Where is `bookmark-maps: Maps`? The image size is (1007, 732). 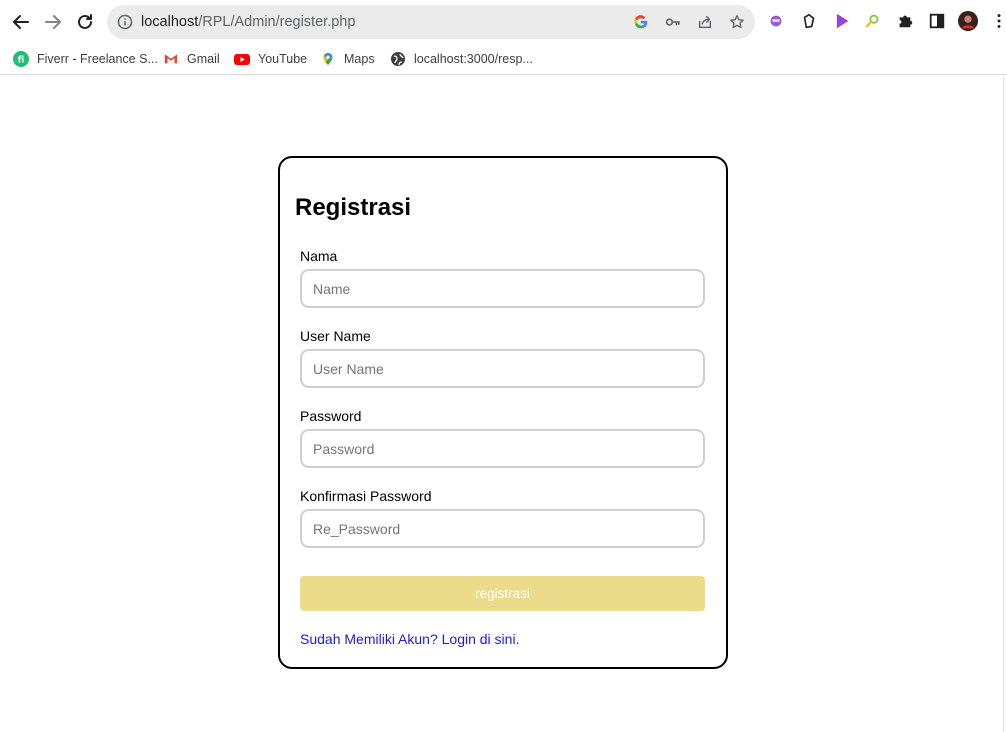
bookmark-maps: Maps is located at coordinates (347, 59).